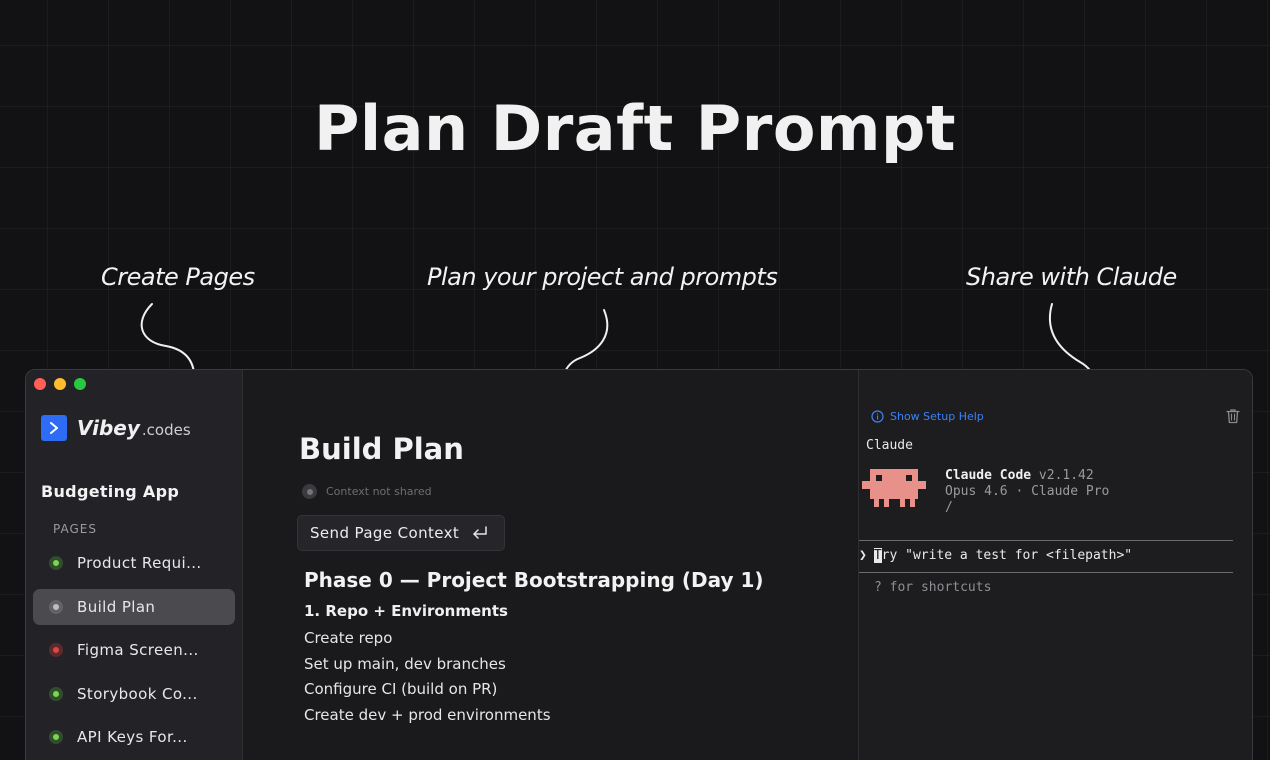 This screenshot has width=1270, height=760. I want to click on model-info: Opus 4.6 · Claude Pro, so click(1027, 491).